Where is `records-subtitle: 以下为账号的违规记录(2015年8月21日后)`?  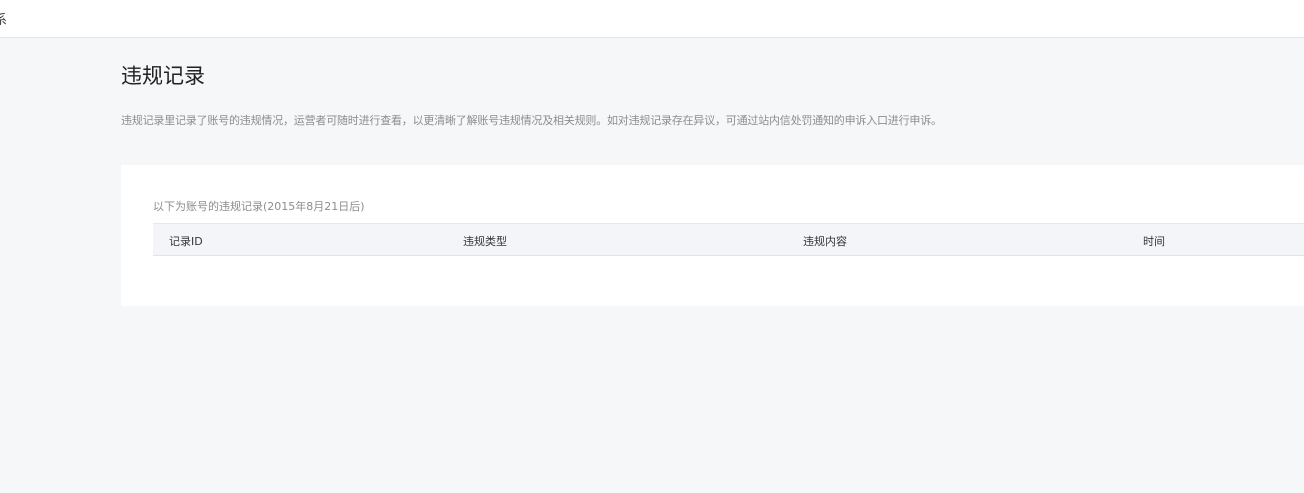 records-subtitle: 以下为账号的违规记录(2015年8月21日后) is located at coordinates (259, 206).